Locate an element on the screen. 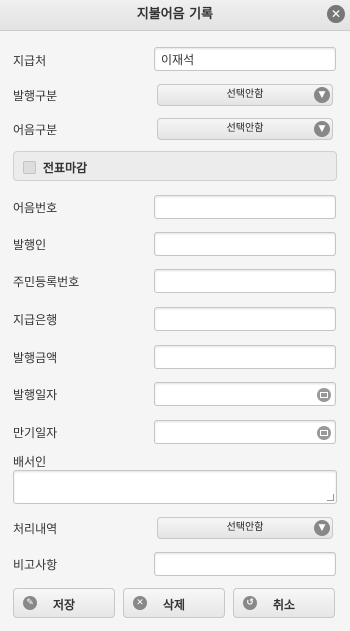 The width and height of the screenshot is (350, 631). issue-amount-label: 발행금액 is located at coordinates (35, 358).